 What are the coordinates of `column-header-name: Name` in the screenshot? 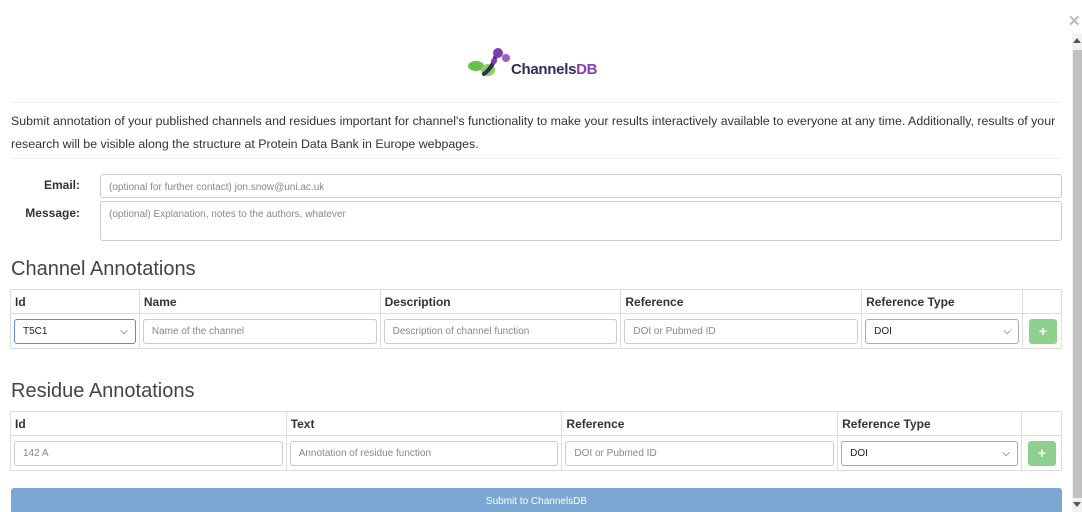 It's located at (259, 301).